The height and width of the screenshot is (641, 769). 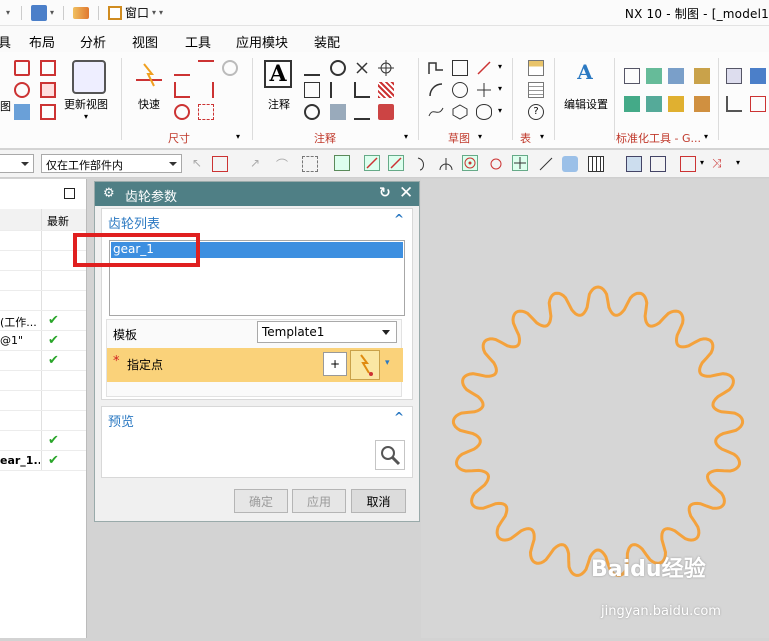 I want to click on circle-icon, so click(x=460, y=90).